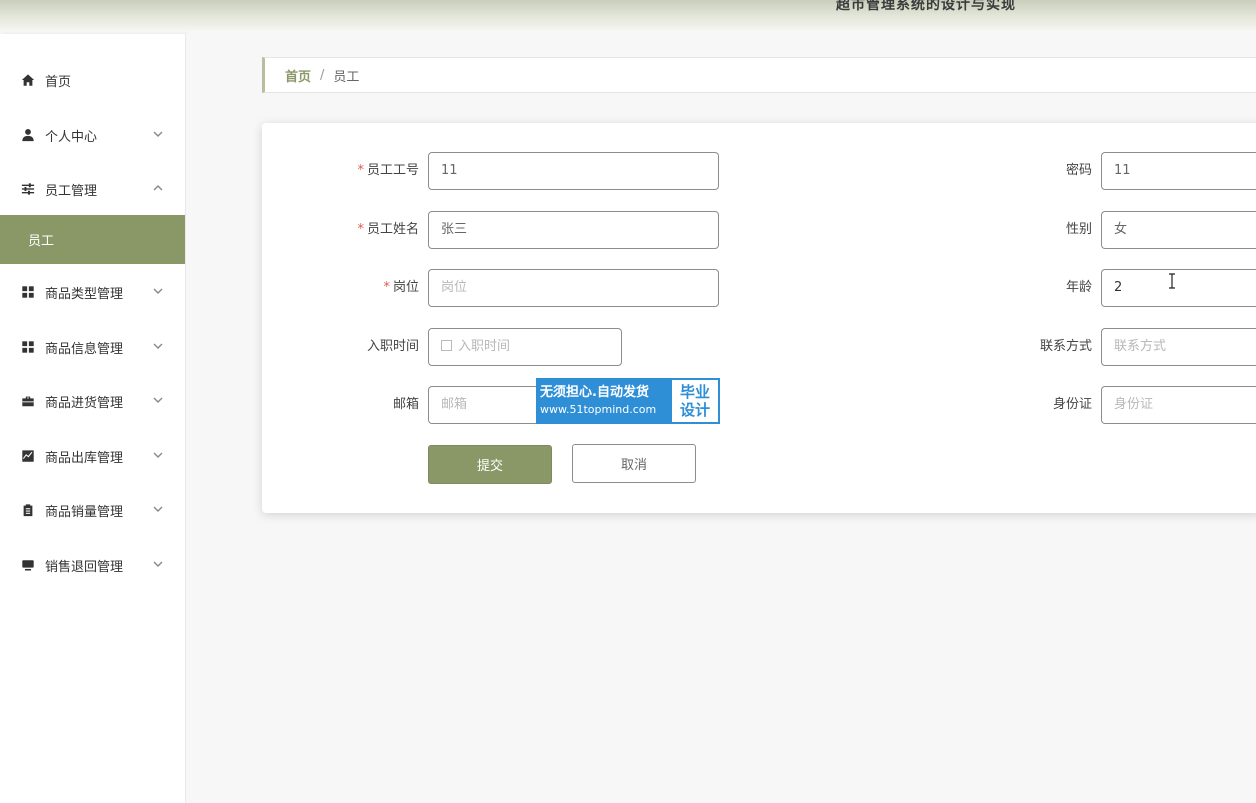 The width and height of the screenshot is (1256, 803). Describe the element at coordinates (84, 294) in the screenshot. I see `sidebar-item-label: 商品类型管理` at that location.